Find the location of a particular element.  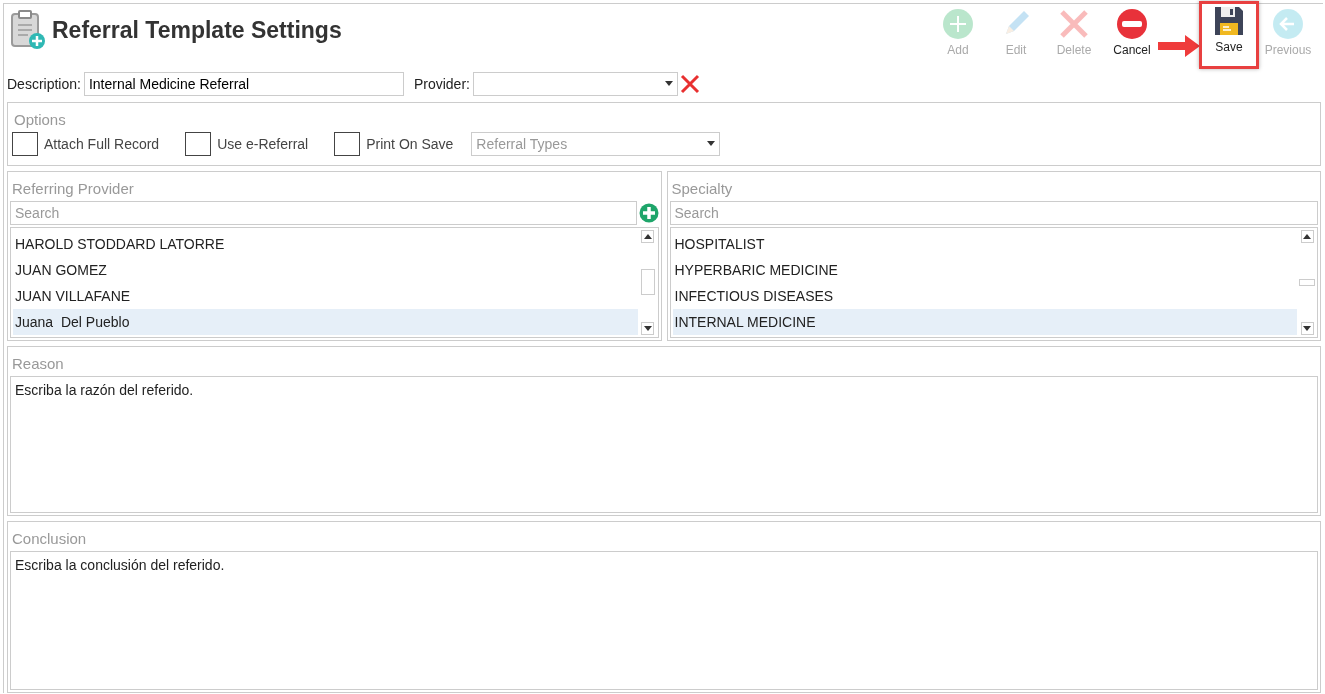

provider-label: Provider: is located at coordinates (441, 83).